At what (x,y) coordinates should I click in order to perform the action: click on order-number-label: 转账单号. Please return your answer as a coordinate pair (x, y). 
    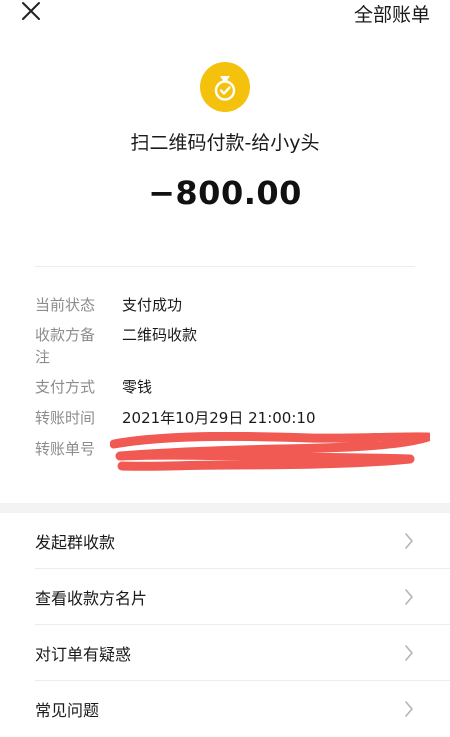
    Looking at the image, I should click on (65, 449).